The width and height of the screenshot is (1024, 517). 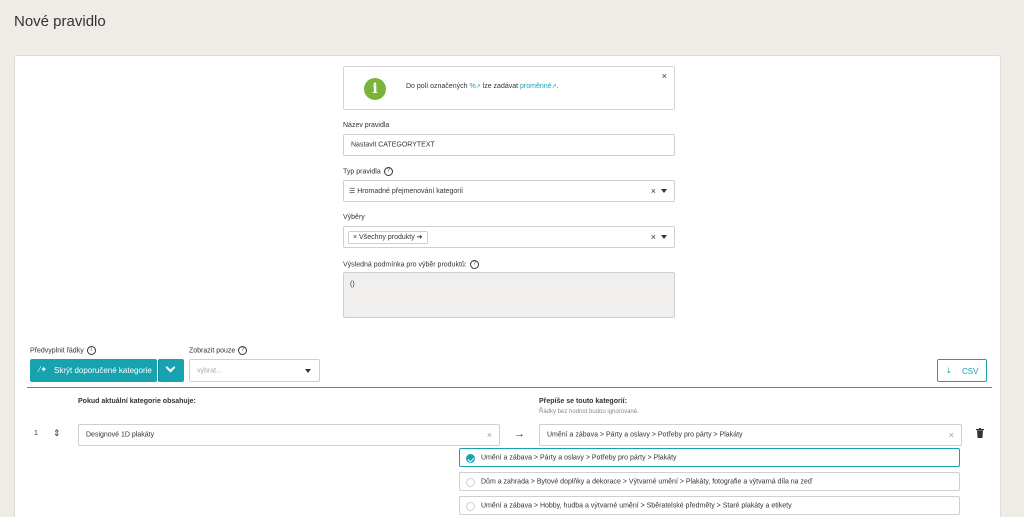 I want to click on target-column-hint: Řádky bez hodnot budou ignorované., so click(x=589, y=412).